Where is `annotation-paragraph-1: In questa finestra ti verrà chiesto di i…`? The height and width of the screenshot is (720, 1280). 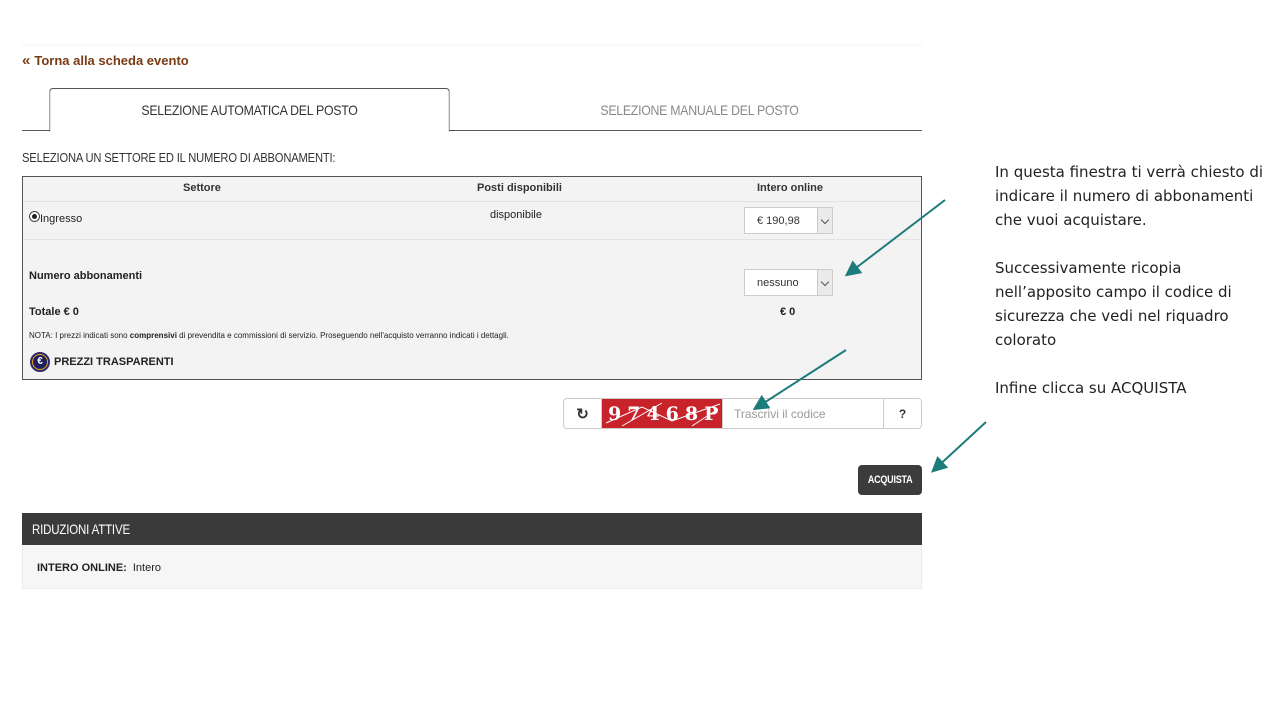
annotation-paragraph-1: In questa finestra ti verrà chiesto di i… is located at coordinates (1129, 196).